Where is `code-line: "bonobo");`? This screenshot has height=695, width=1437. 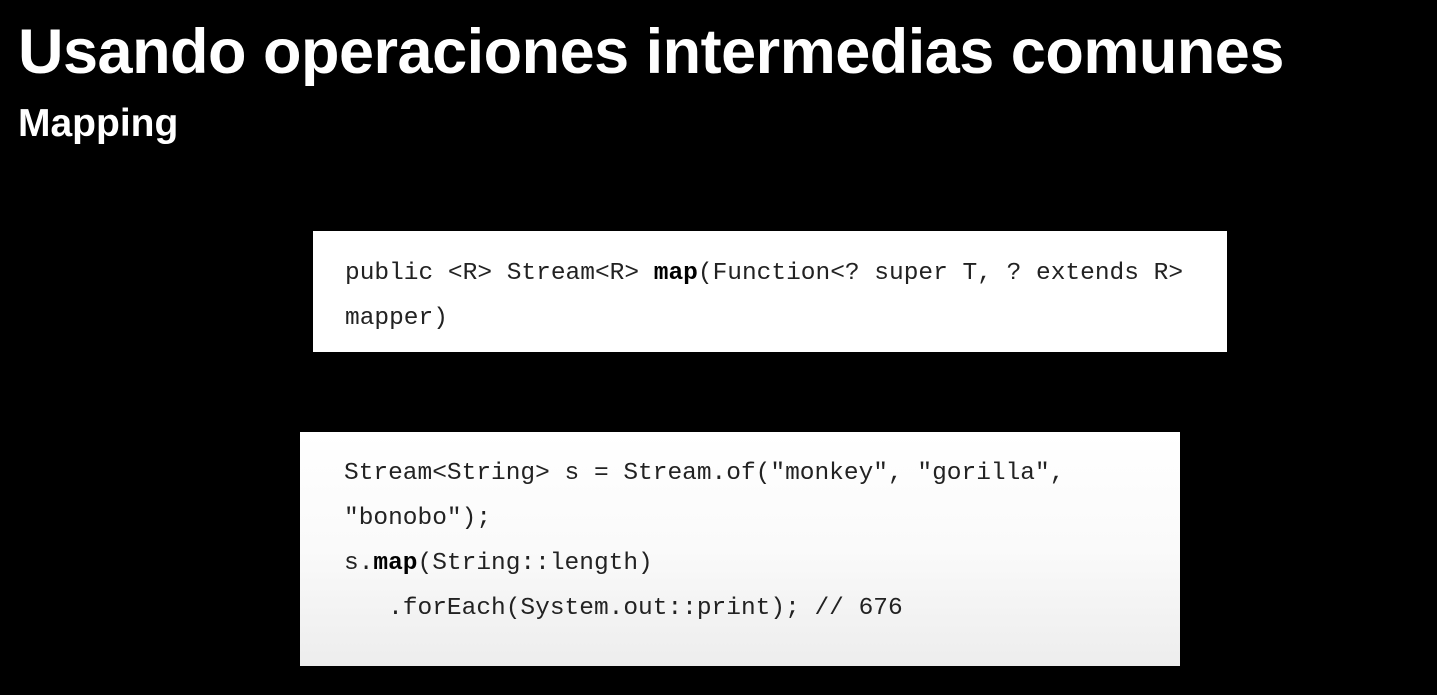
code-line: "bonobo"); is located at coordinates (762, 526).